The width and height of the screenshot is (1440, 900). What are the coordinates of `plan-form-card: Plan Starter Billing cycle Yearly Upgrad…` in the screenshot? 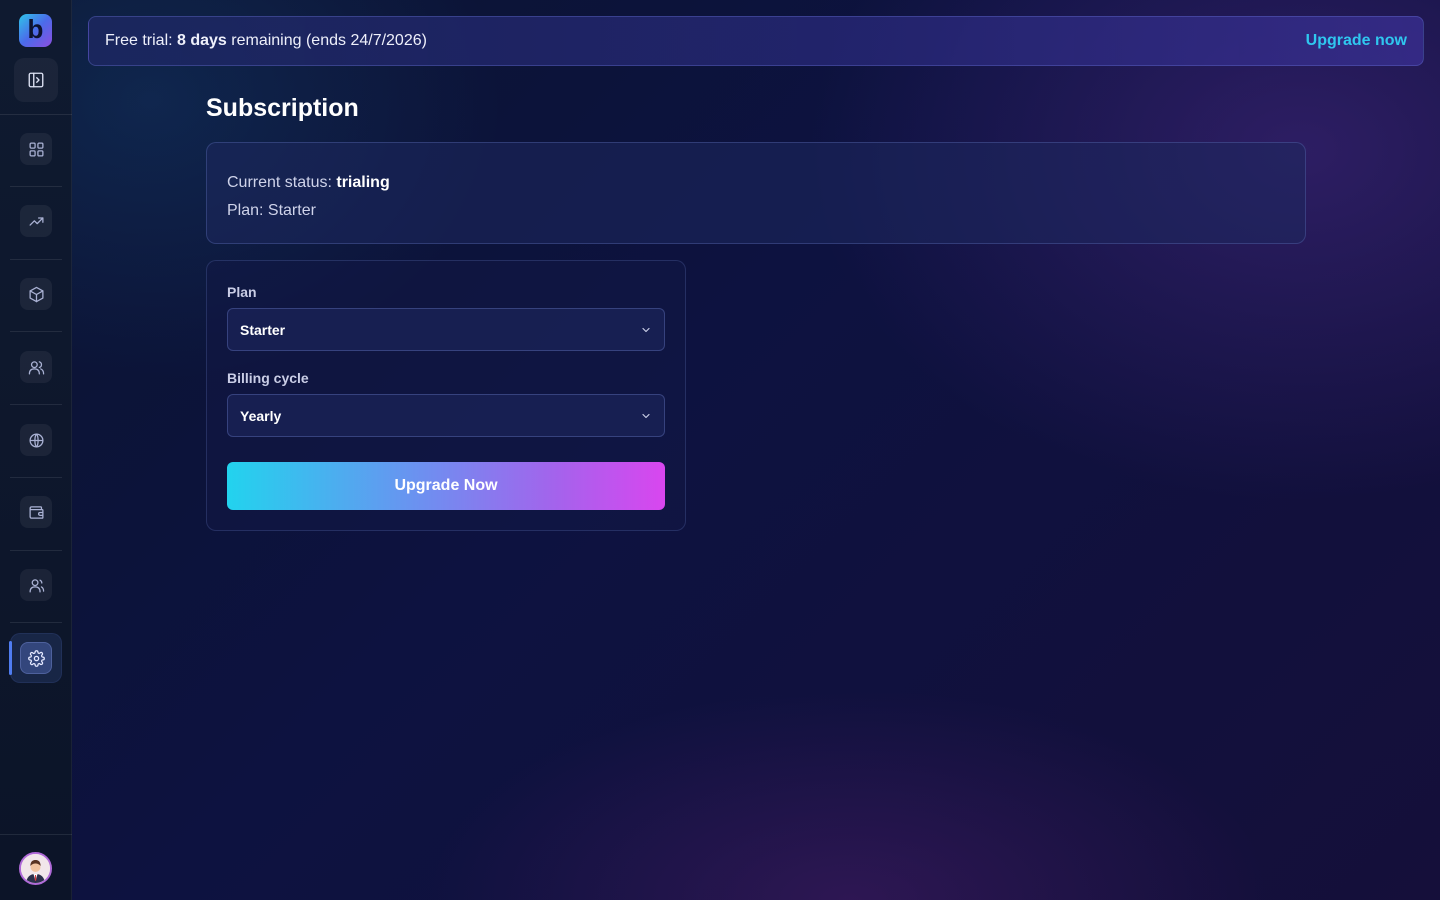 It's located at (446, 395).